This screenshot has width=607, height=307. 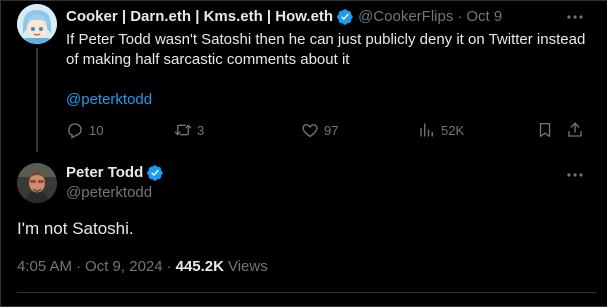 I want to click on tweet-date: Oct 9, so click(x=484, y=17).